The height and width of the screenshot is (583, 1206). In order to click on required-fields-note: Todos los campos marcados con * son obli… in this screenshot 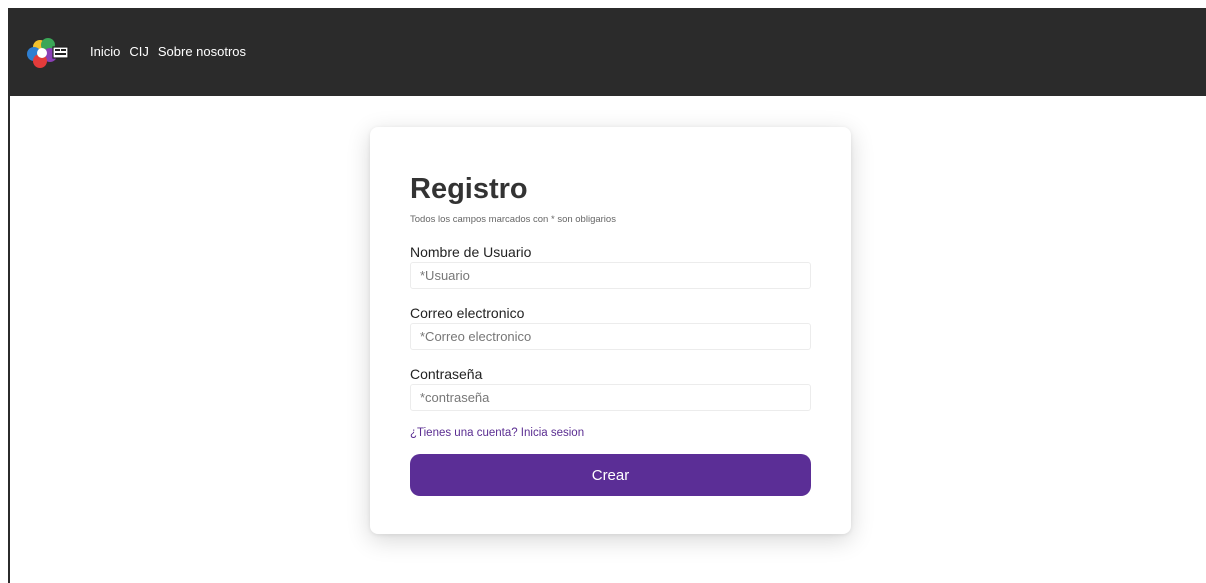, I will do `click(513, 219)`.